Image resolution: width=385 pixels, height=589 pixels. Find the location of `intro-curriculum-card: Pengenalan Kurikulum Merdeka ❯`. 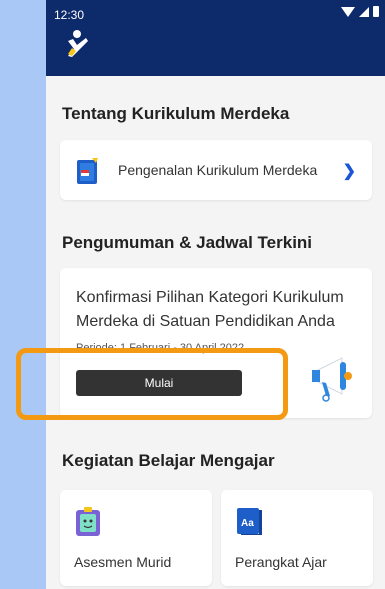

intro-curriculum-card: Pengenalan Kurikulum Merdeka ❯ is located at coordinates (216, 170).